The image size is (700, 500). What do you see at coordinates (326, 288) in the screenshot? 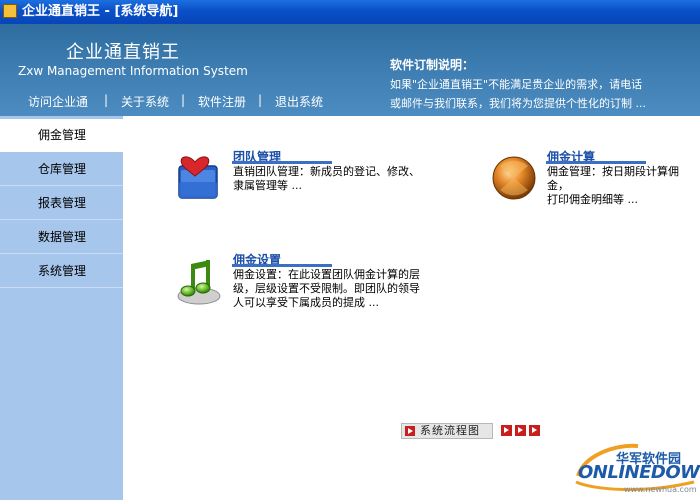
I see `desc-line: 级，层级设置不受限制。即团队的领导` at bounding box center [326, 288].